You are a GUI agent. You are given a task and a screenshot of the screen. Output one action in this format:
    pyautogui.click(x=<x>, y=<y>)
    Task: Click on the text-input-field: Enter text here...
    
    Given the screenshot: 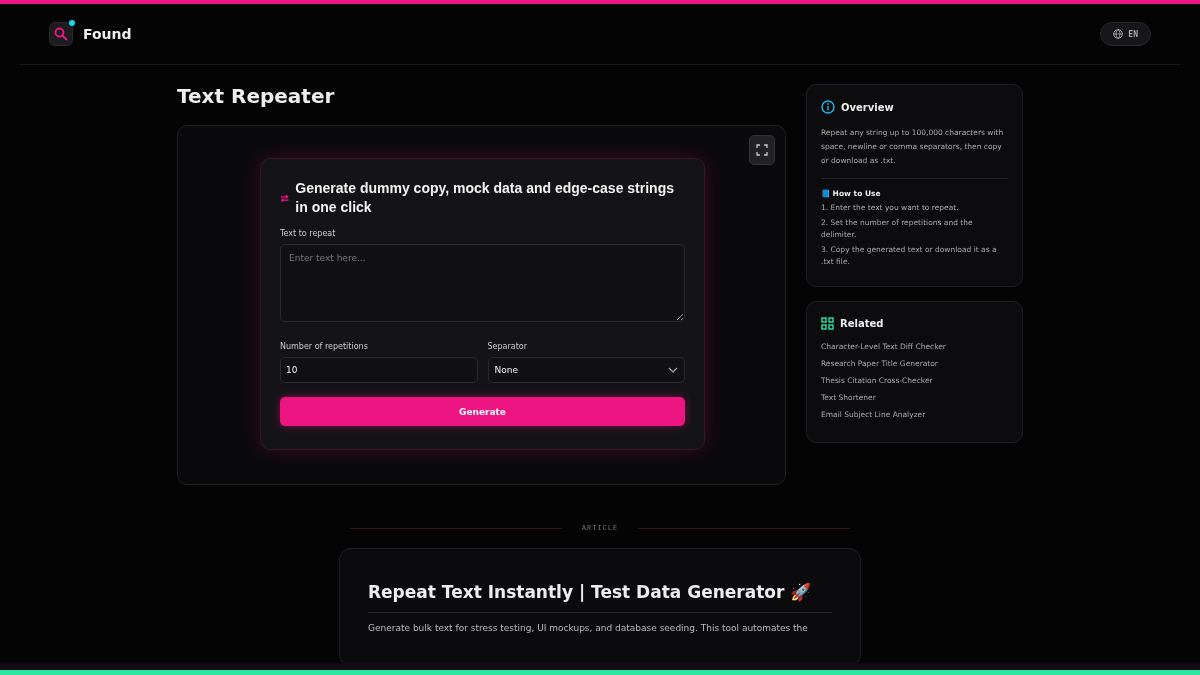 What is the action you would take?
    pyautogui.click(x=482, y=283)
    